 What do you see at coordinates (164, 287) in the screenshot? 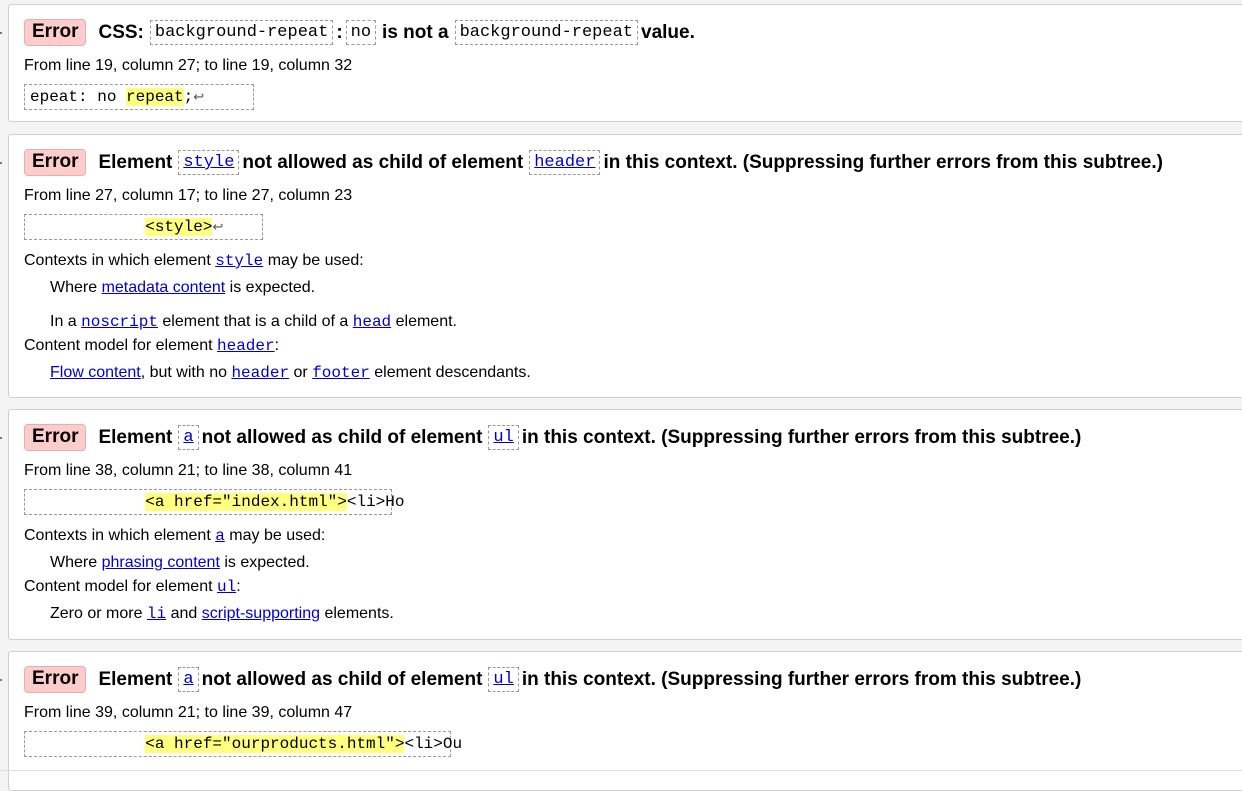
I see `metadata-content-link: metadata content` at bounding box center [164, 287].